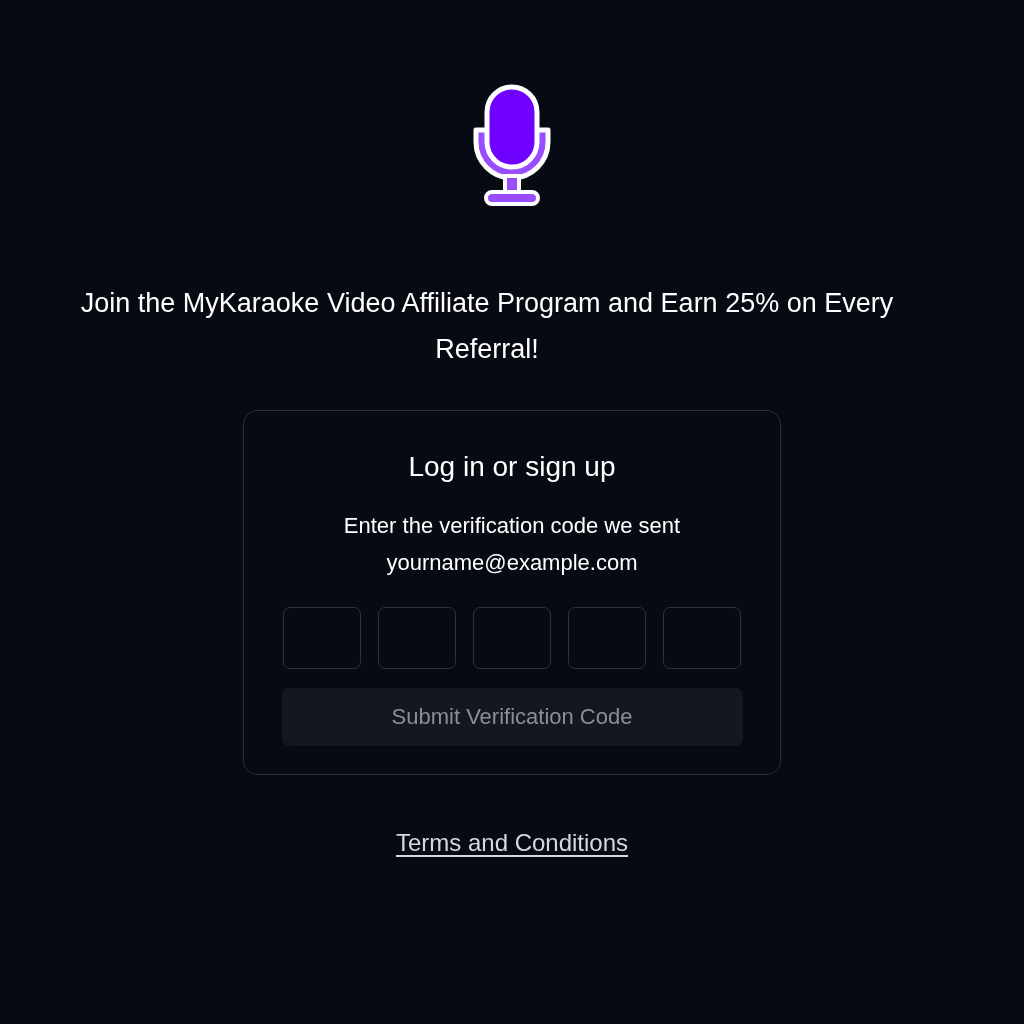 The height and width of the screenshot is (1024, 1024). What do you see at coordinates (512, 563) in the screenshot?
I see `email-text: yourname@example.com` at bounding box center [512, 563].